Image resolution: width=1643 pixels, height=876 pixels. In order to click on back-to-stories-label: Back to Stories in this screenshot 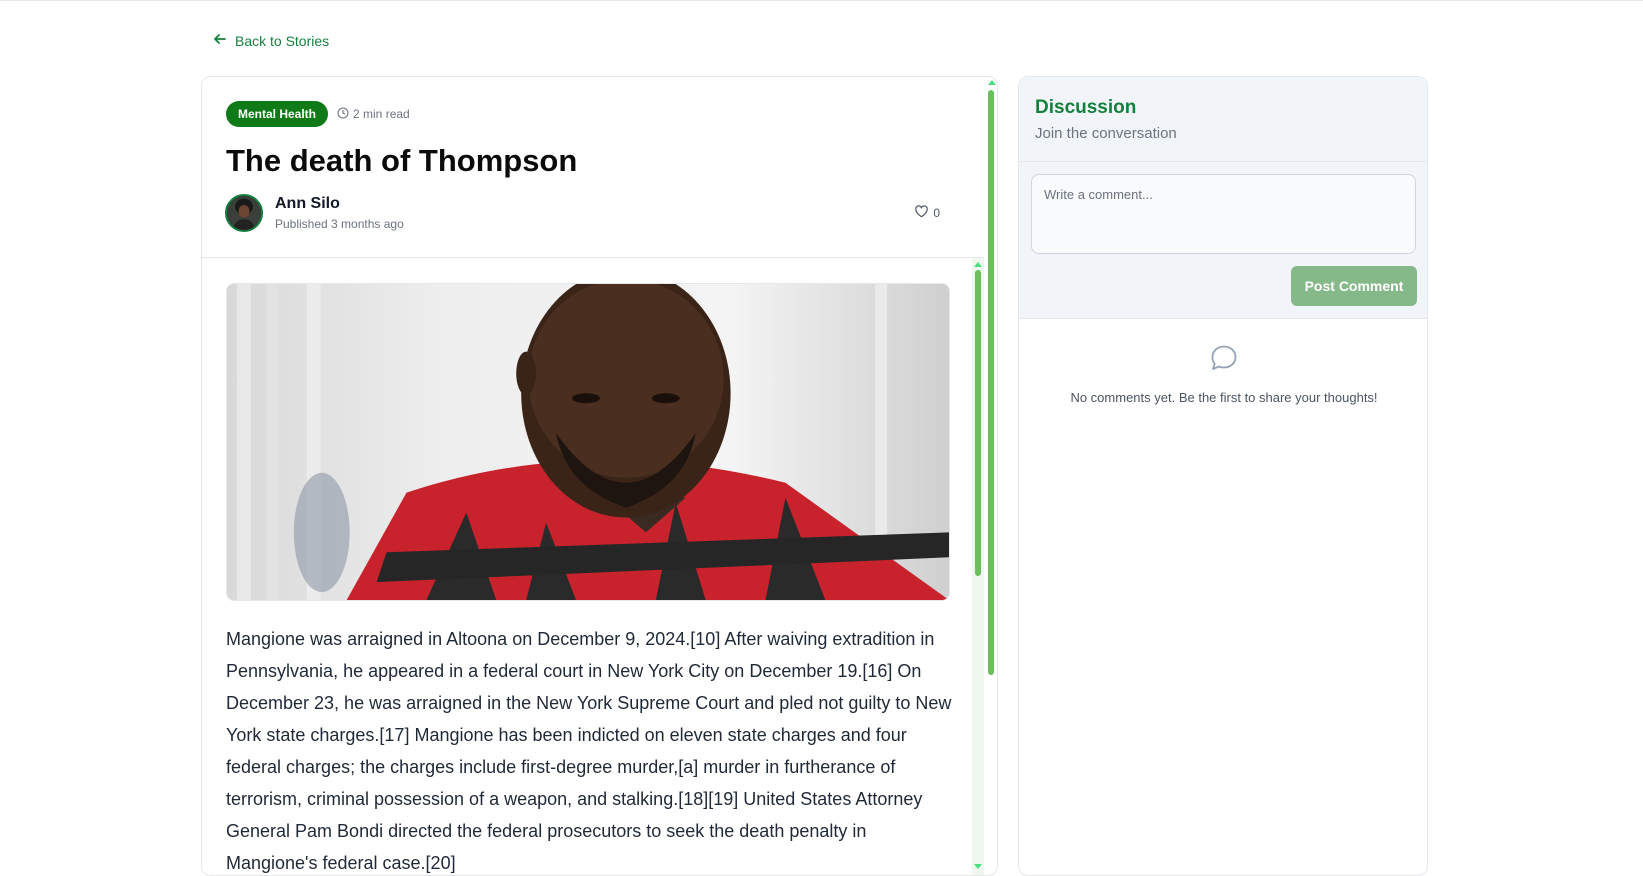, I will do `click(282, 40)`.